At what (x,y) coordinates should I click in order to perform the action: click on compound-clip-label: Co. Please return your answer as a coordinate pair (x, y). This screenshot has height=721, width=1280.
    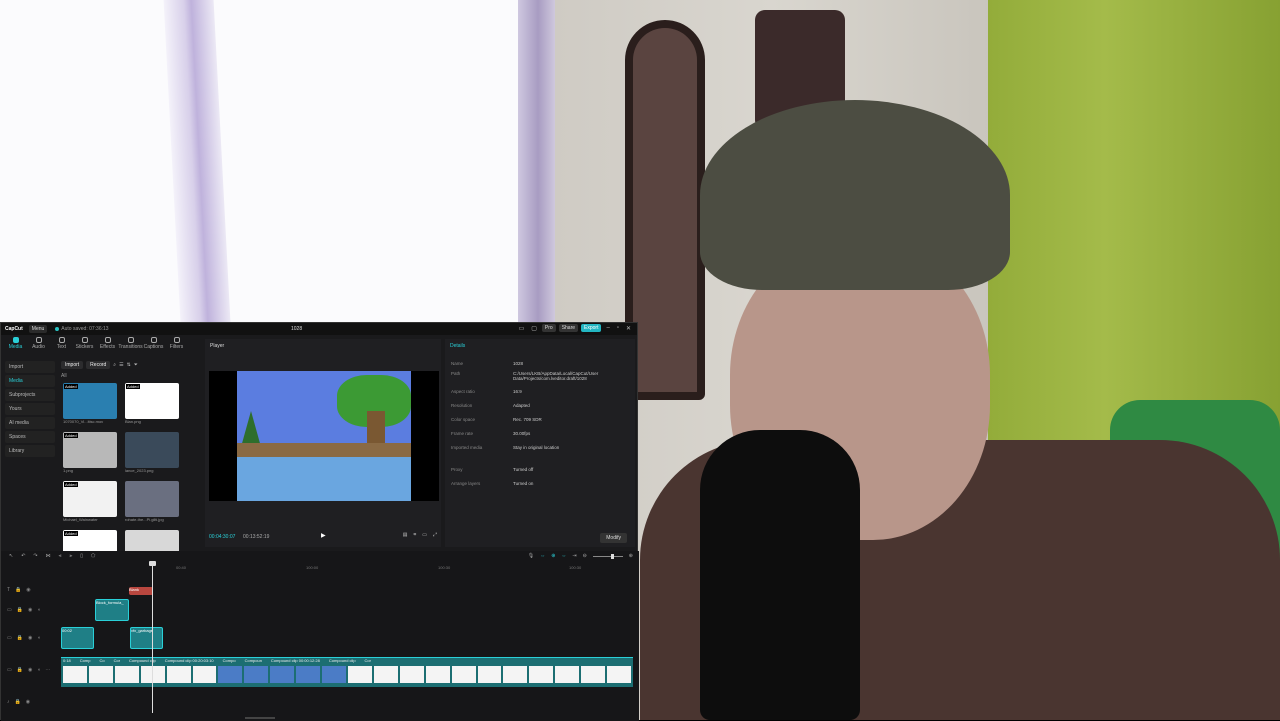
    Looking at the image, I should click on (101, 661).